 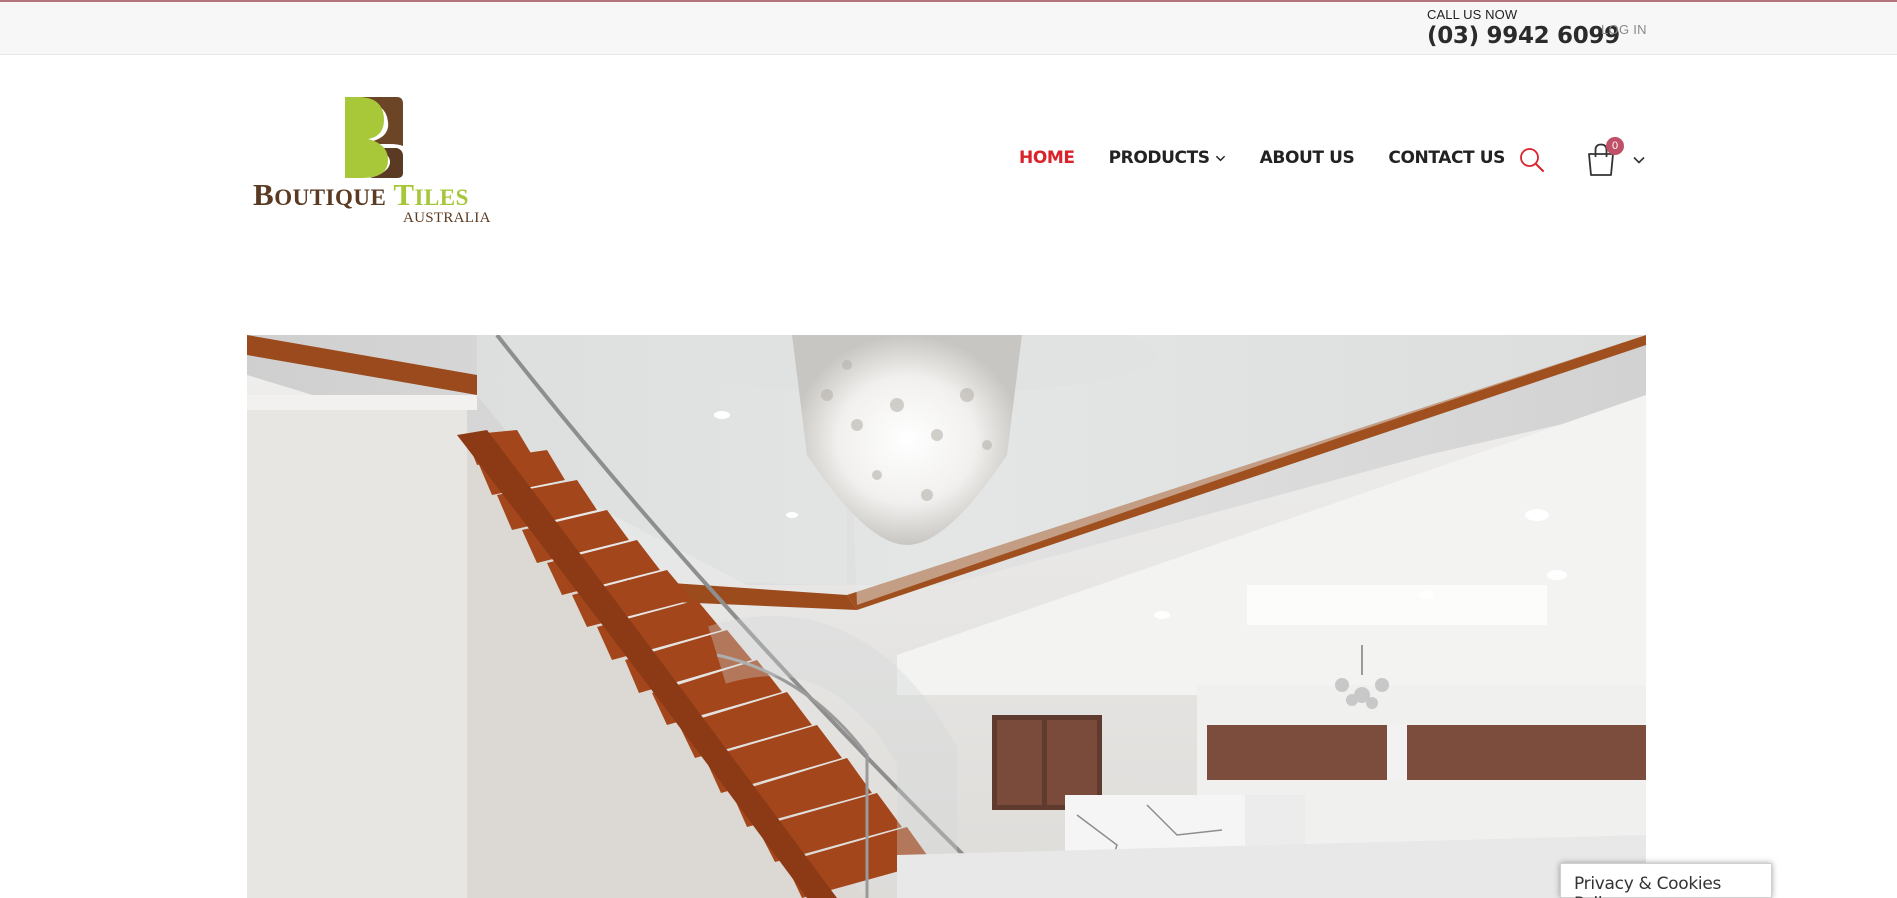 I want to click on svg-text:BOUTIQUETILES: BOUTIQUE TILES, so click(x=361, y=194).